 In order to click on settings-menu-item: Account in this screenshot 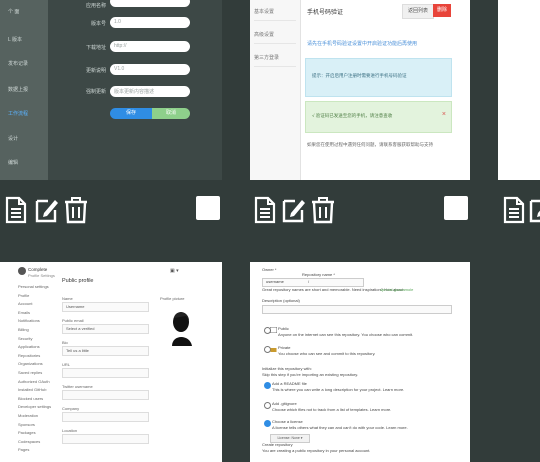, I will do `click(25, 304)`.